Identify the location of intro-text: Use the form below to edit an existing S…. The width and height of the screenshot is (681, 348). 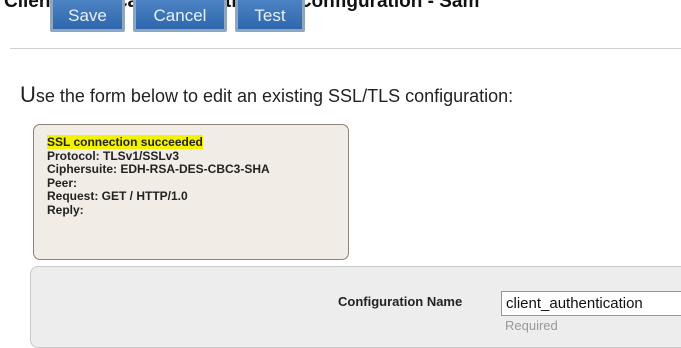
(266, 95).